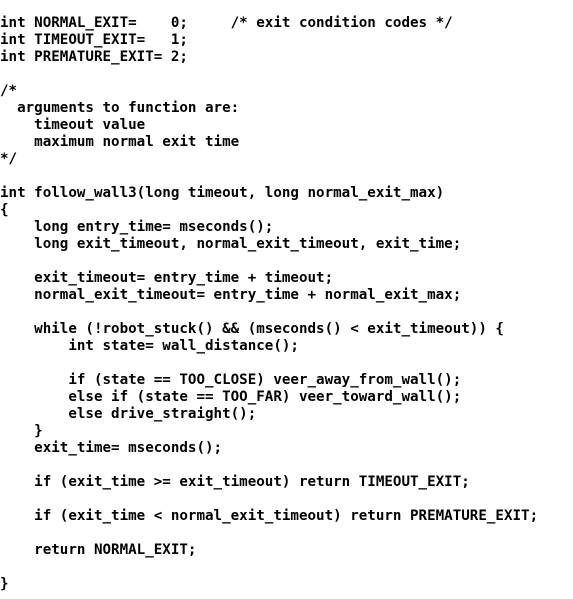  Describe the element at coordinates (137, 227) in the screenshot. I see `code-line: long entry_time= mseconds();` at that location.